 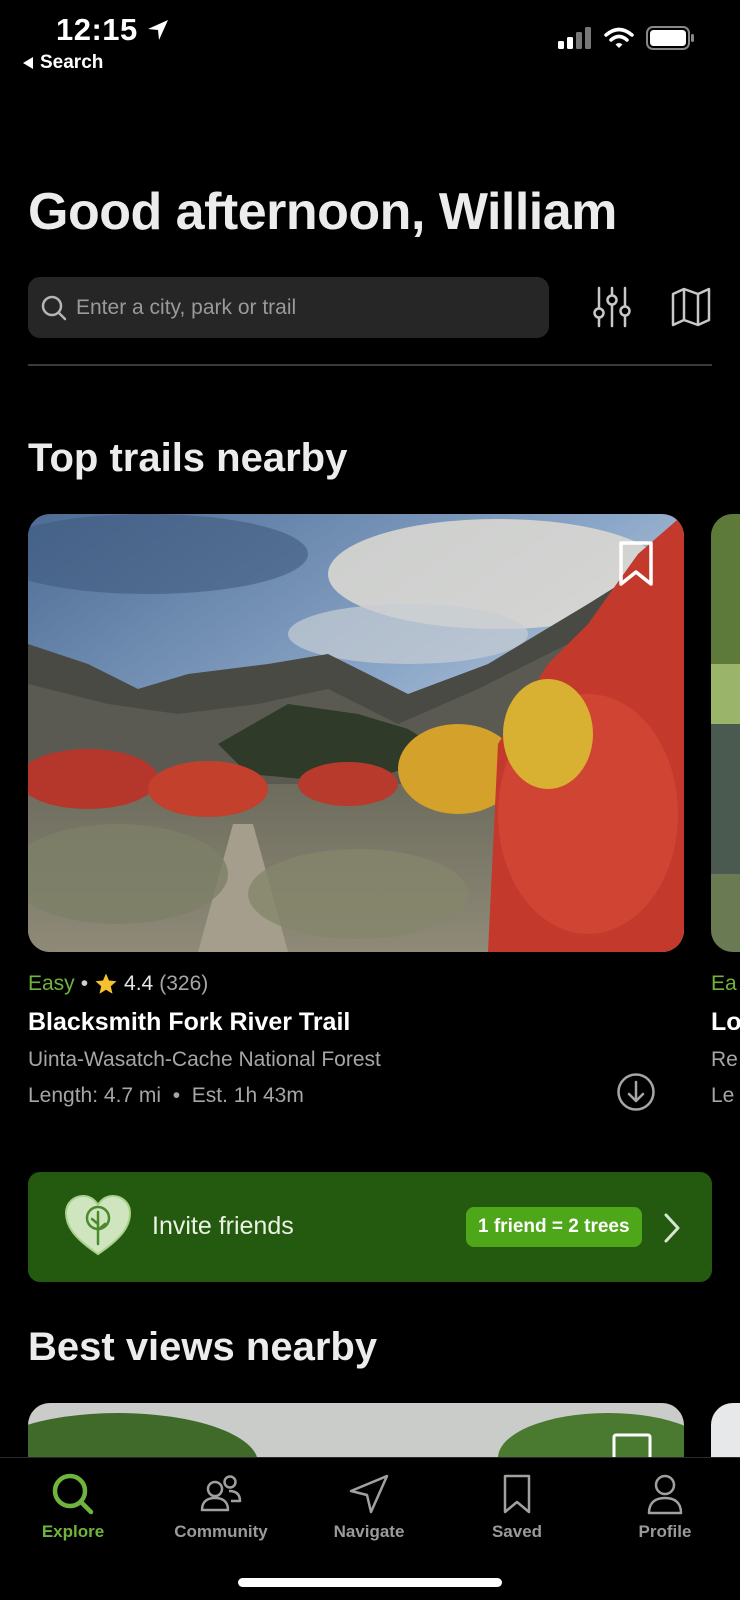 What do you see at coordinates (51, 983) in the screenshot?
I see `trail-difficulty: Easy` at bounding box center [51, 983].